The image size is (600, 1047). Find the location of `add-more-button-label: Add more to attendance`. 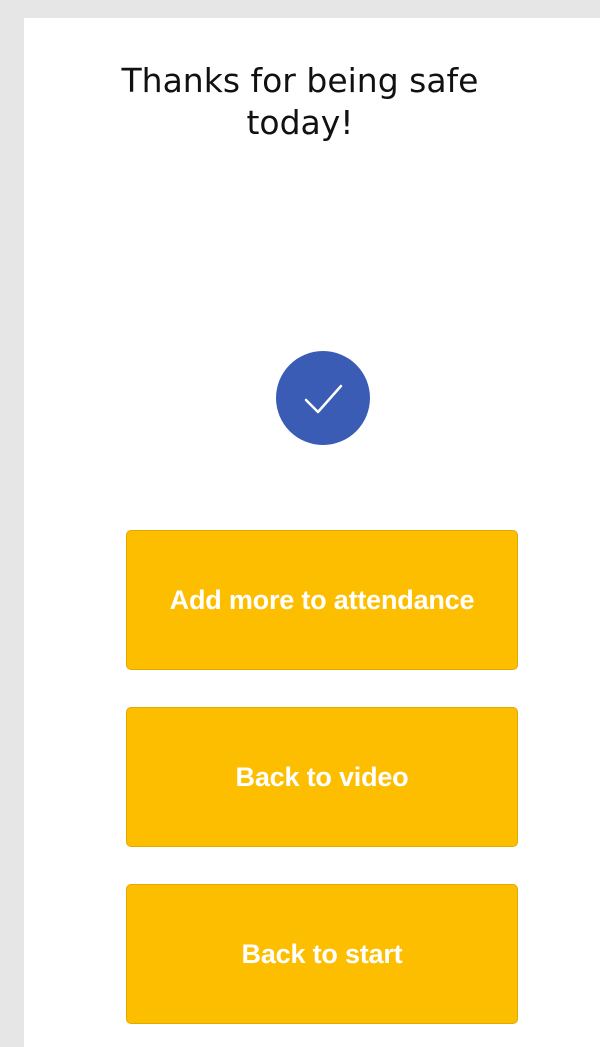

add-more-button-label: Add more to attendance is located at coordinates (322, 599).